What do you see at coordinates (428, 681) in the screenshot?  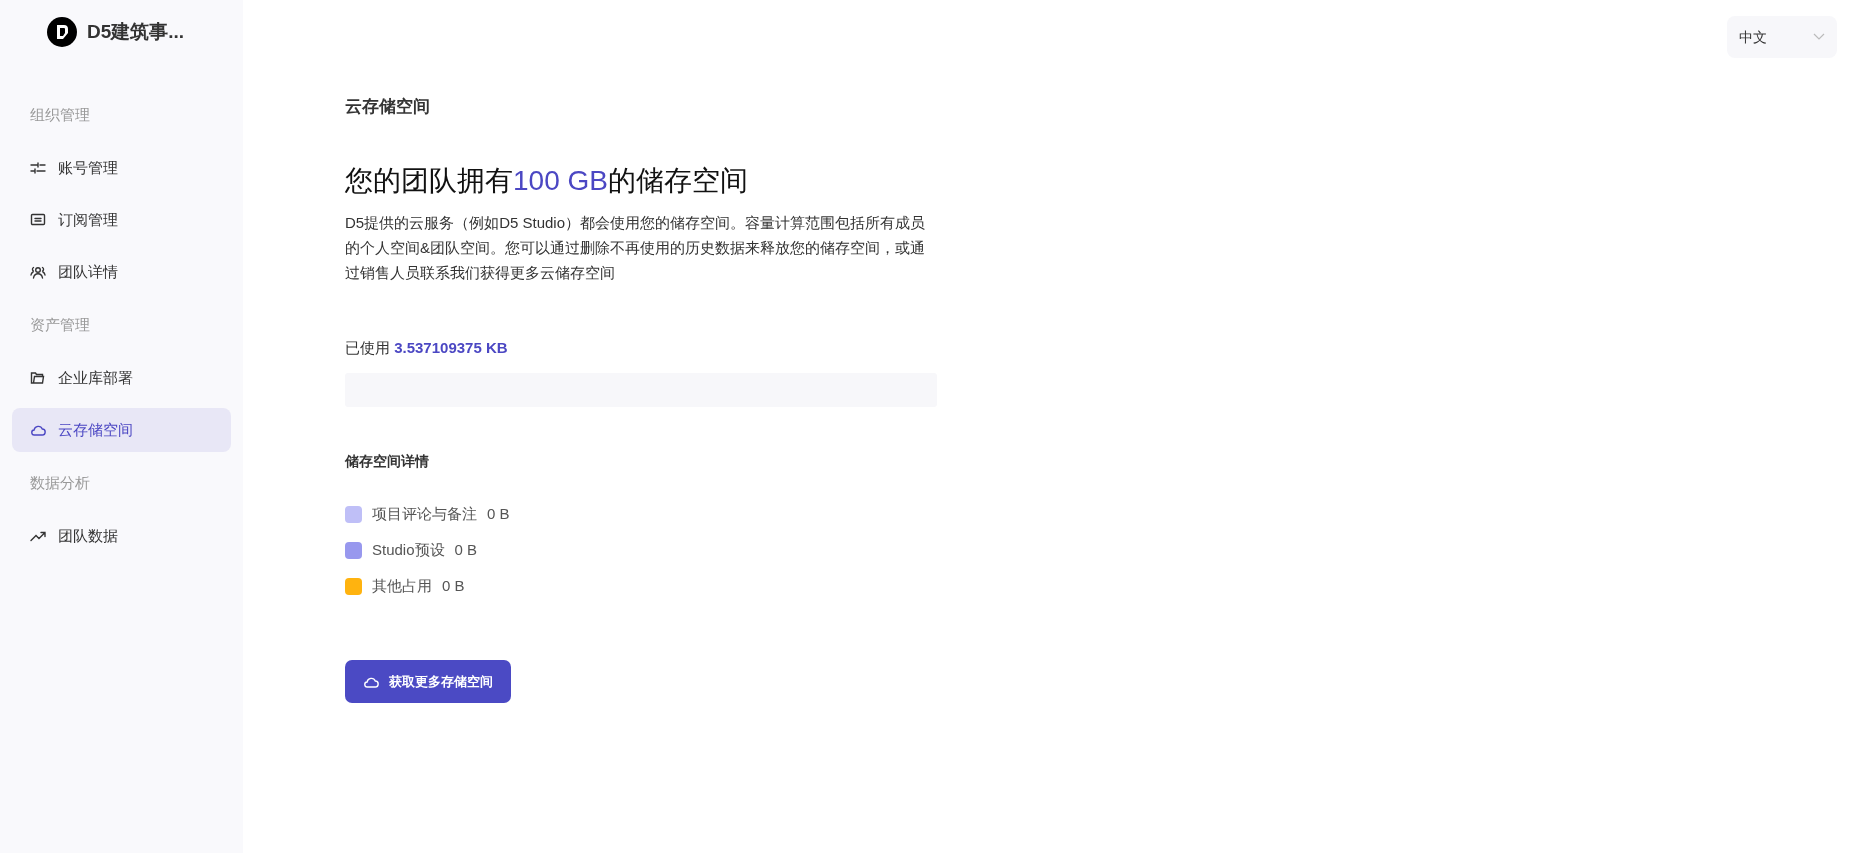 I see `get-more-storage-button: 获取更多存储空间` at bounding box center [428, 681].